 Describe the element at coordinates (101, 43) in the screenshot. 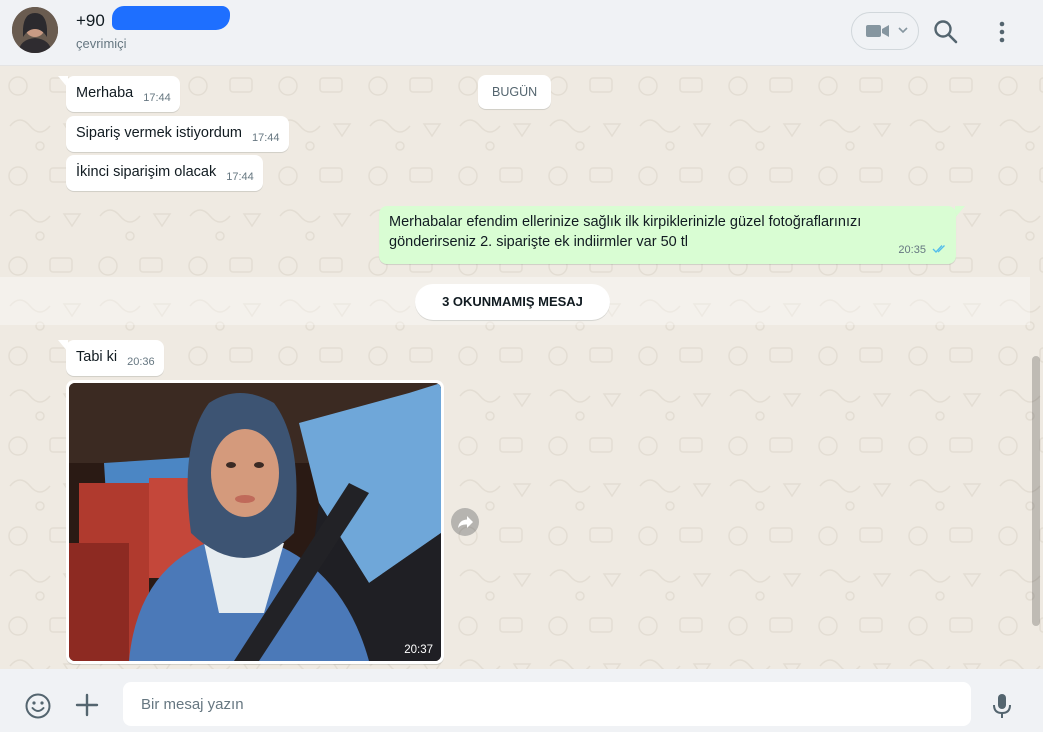

I see `contact-status: çevrimiçi` at that location.